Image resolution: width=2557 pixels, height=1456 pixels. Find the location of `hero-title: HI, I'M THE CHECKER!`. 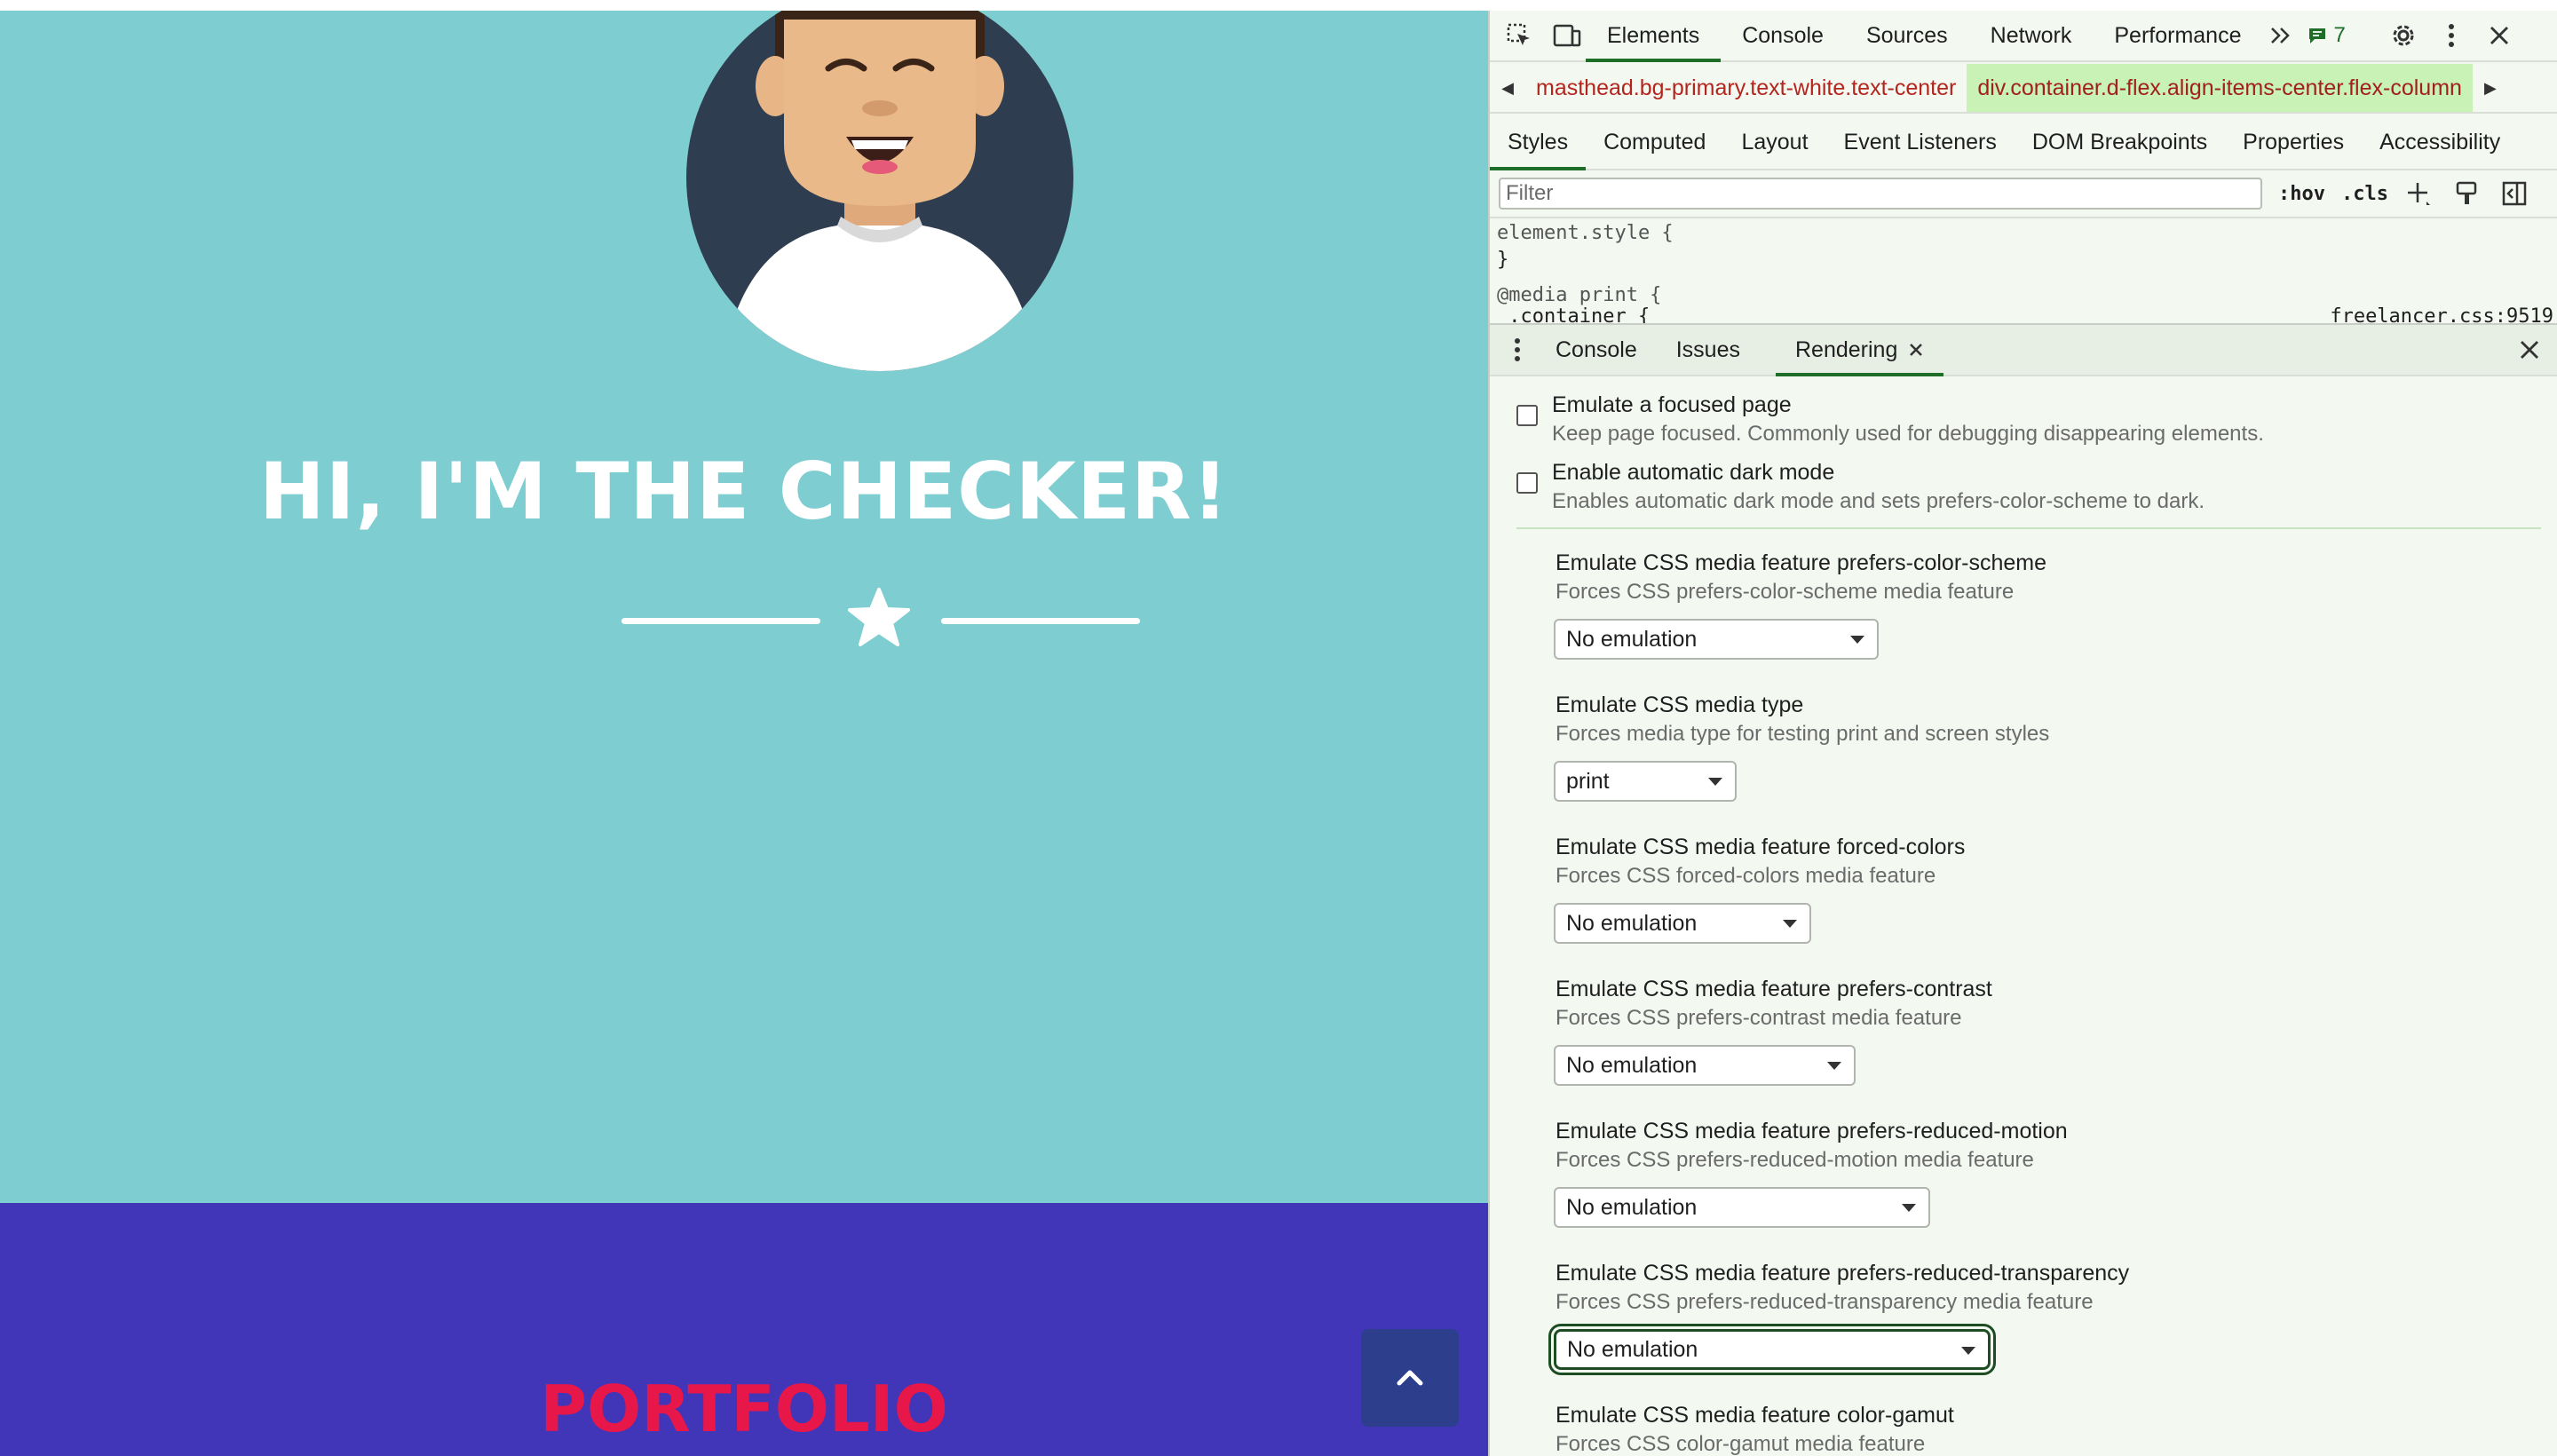

hero-title: HI, I'M THE CHECKER! is located at coordinates (744, 491).